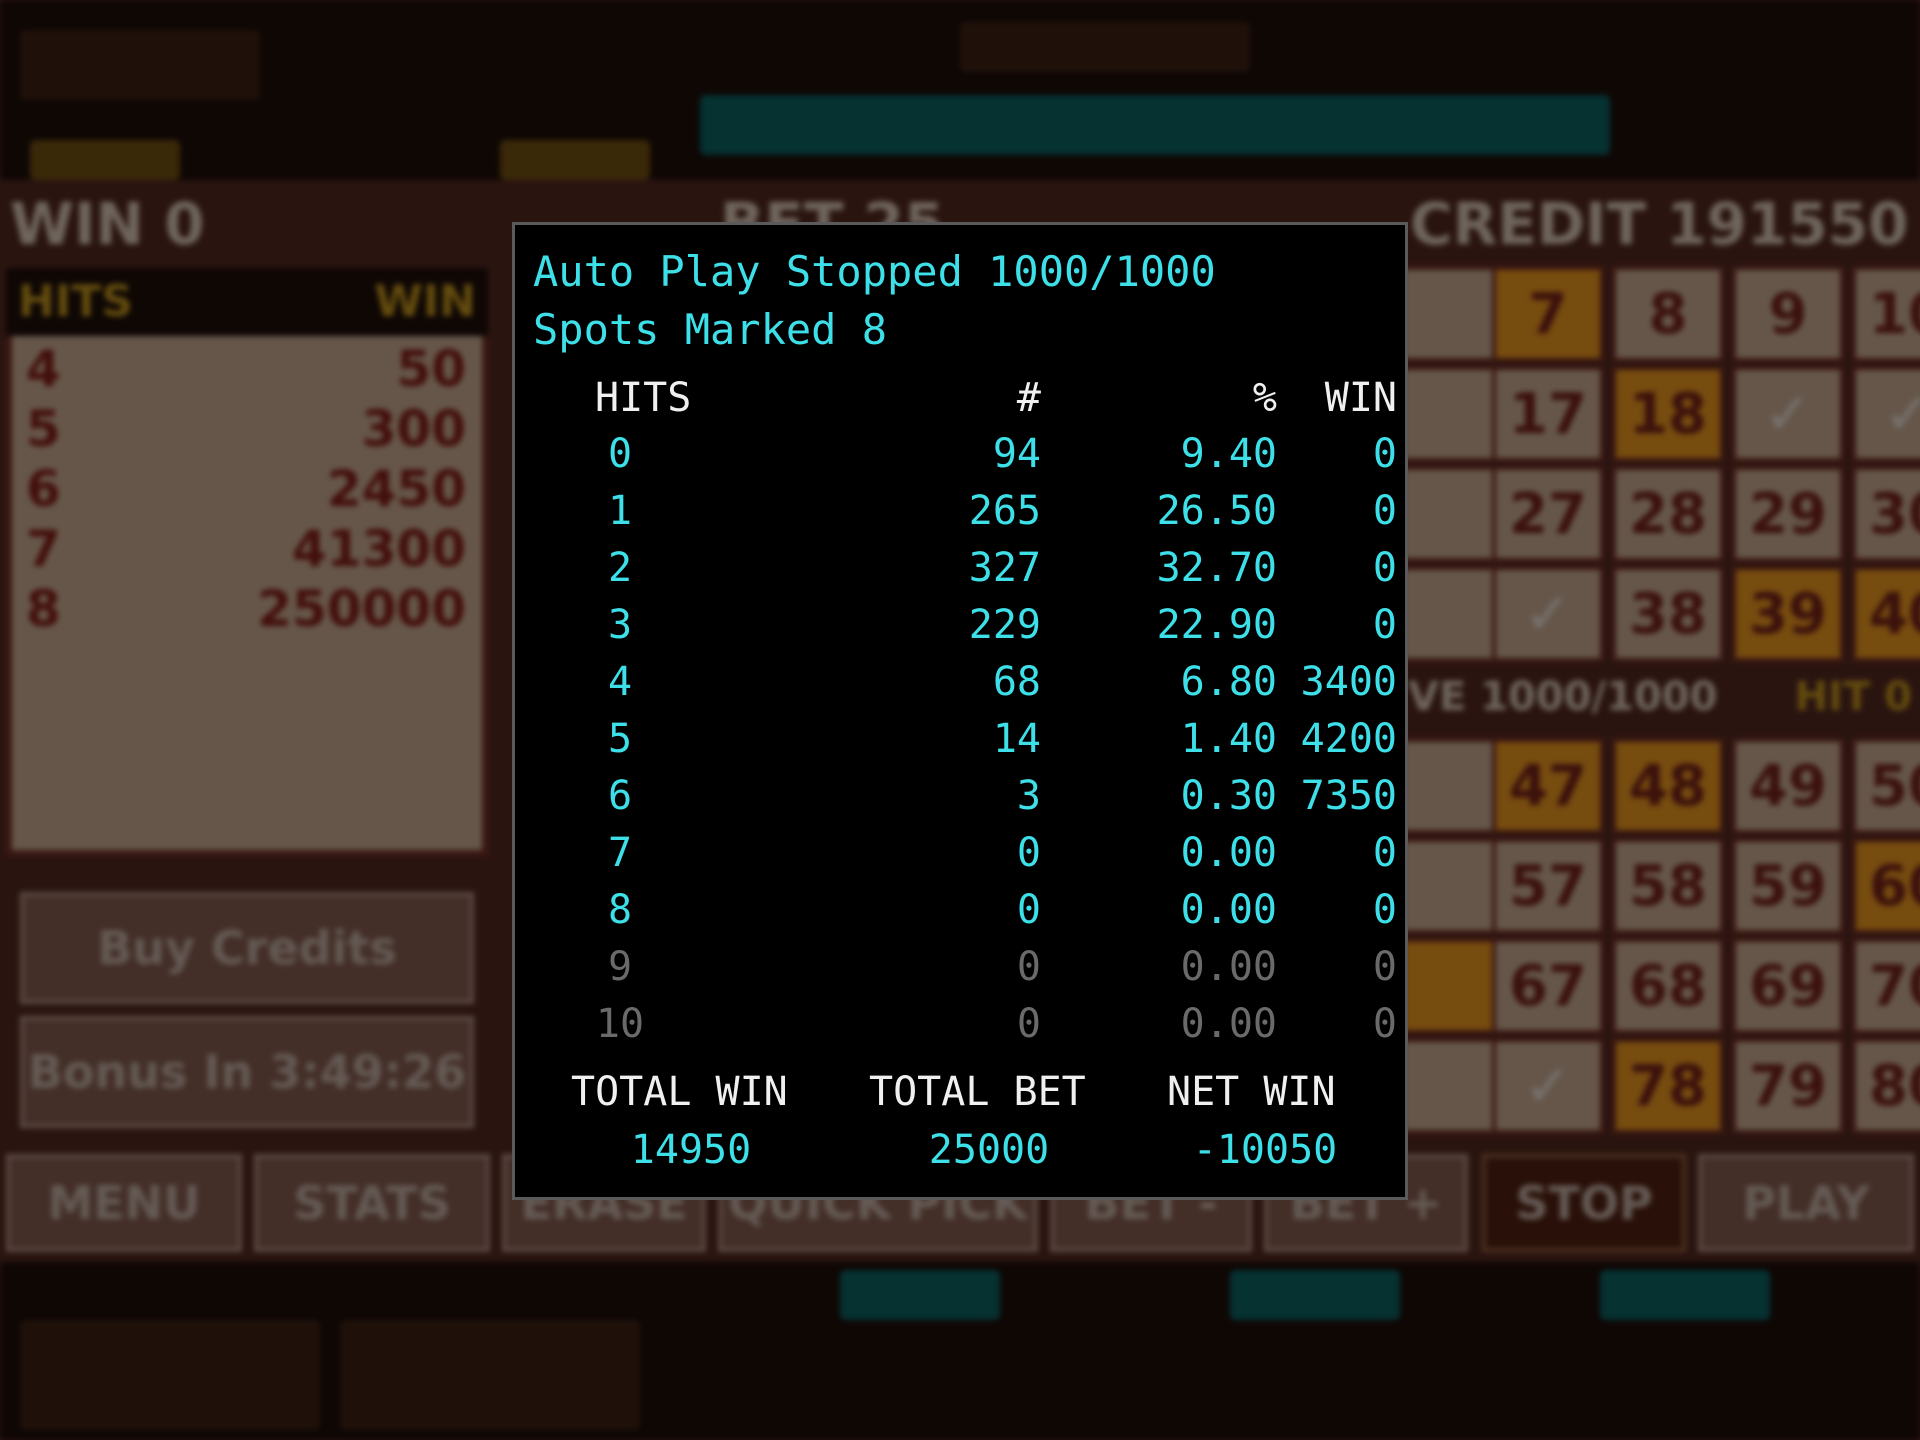 Image resolution: width=1920 pixels, height=1440 pixels. Describe the element at coordinates (1016, 739) in the screenshot. I see `stat-count: 14` at that location.